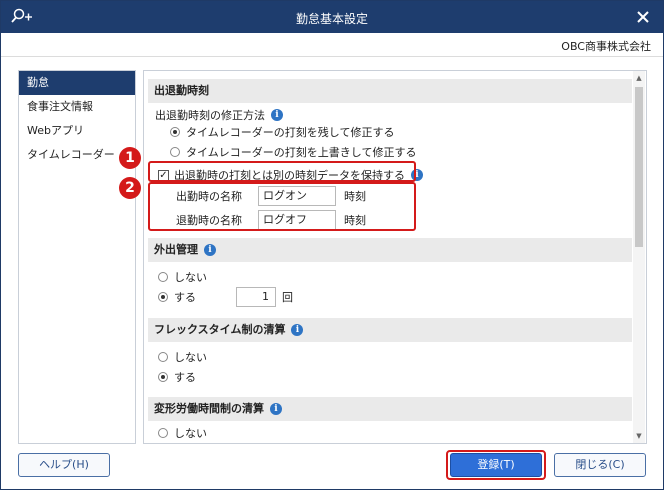 The width and height of the screenshot is (664, 490). What do you see at coordinates (163, 377) in the screenshot?
I see `radio-flex-yes` at bounding box center [163, 377].